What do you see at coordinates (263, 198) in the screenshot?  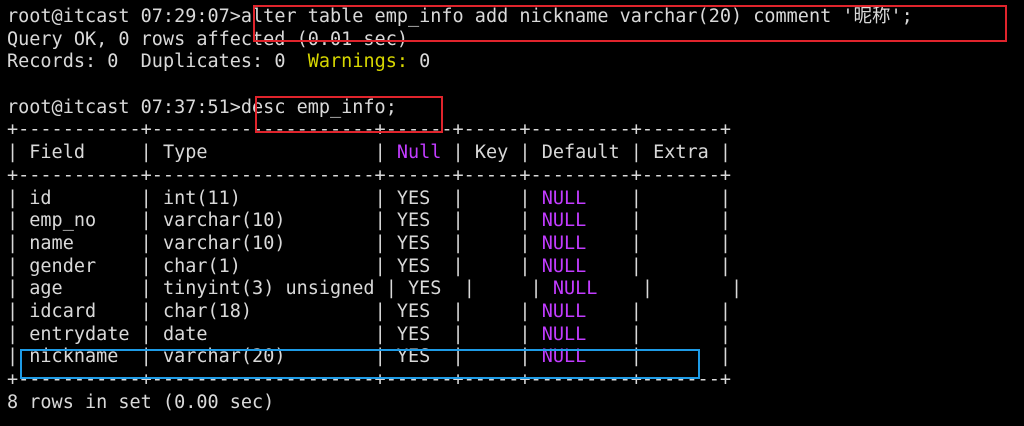 I see `table-cell: int(11)` at bounding box center [263, 198].